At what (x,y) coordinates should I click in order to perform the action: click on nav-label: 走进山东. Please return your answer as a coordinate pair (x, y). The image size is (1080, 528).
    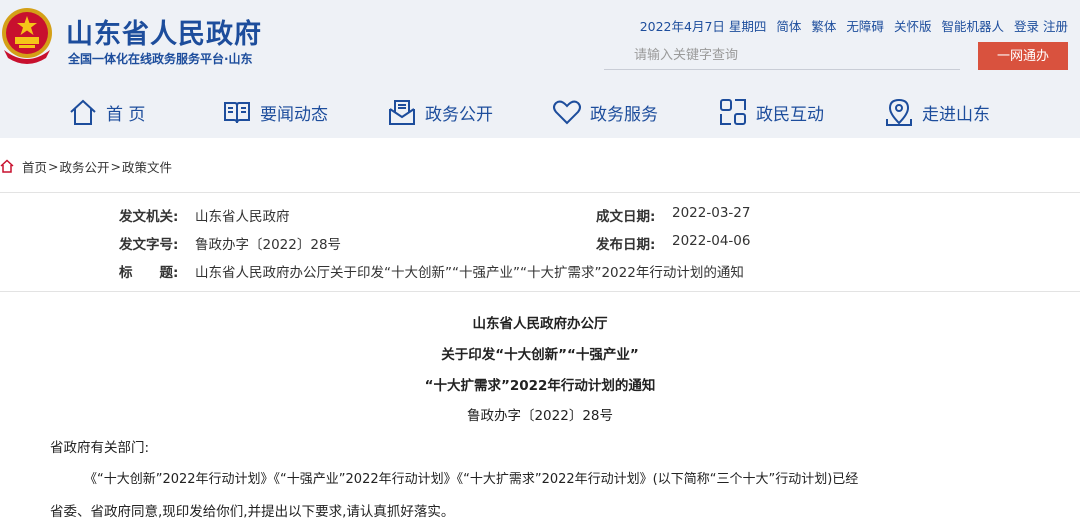
    Looking at the image, I should click on (956, 114).